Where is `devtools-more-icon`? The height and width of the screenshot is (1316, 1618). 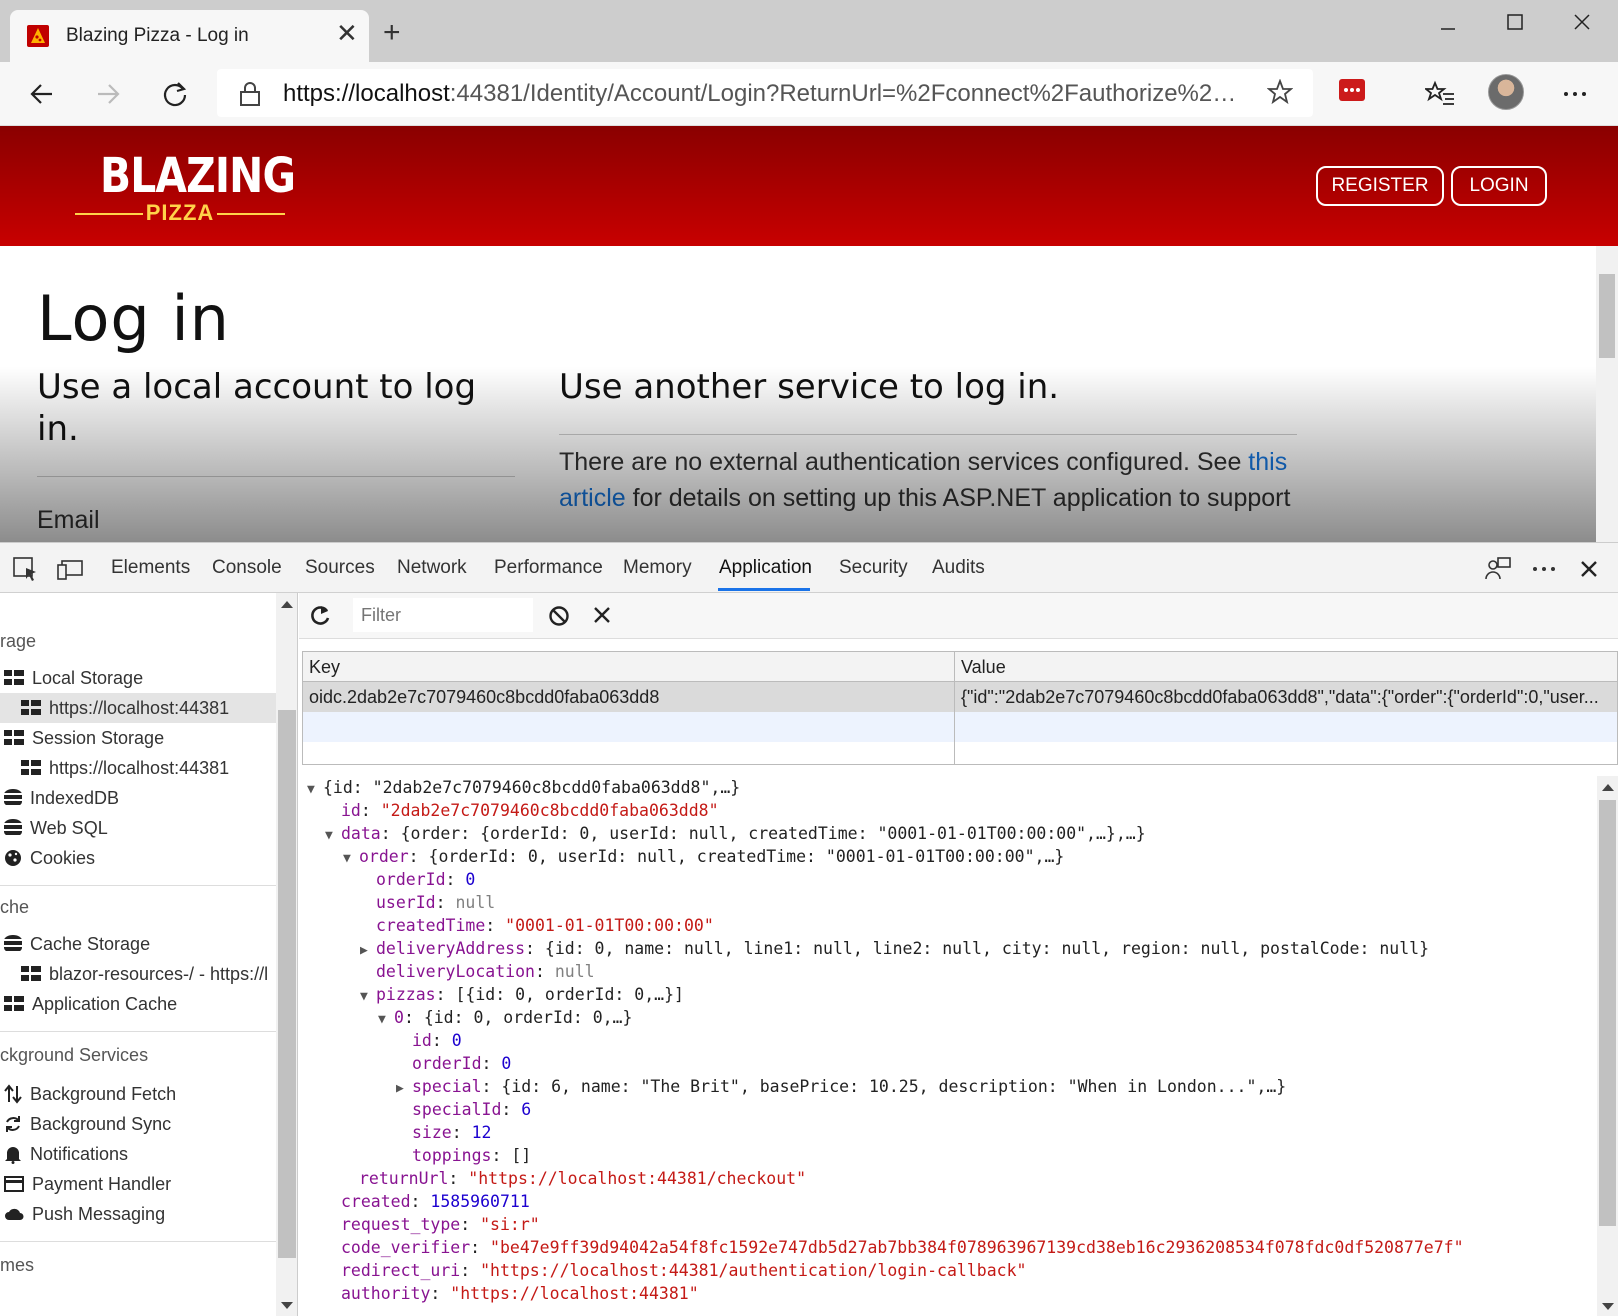
devtools-more-icon is located at coordinates (1544, 569).